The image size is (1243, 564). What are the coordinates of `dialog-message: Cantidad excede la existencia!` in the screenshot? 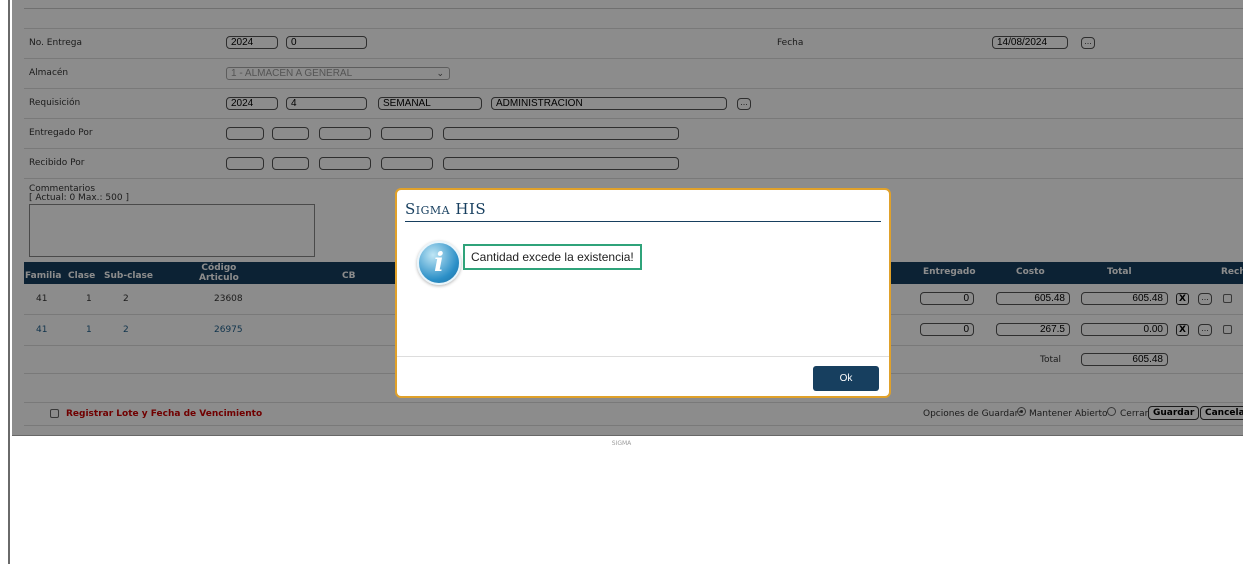 It's located at (552, 257).